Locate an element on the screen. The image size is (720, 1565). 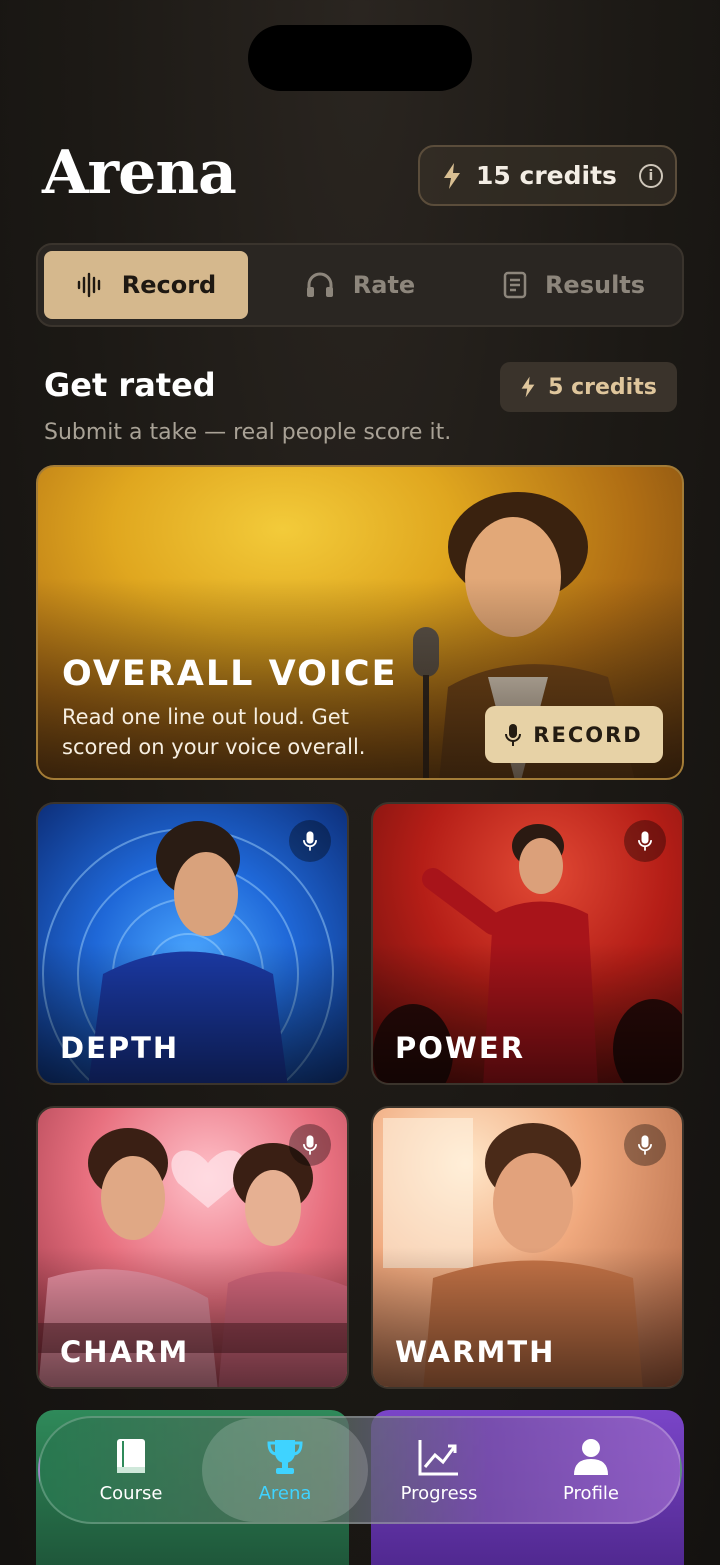
card-charm: CHARM is located at coordinates (192, 1247).